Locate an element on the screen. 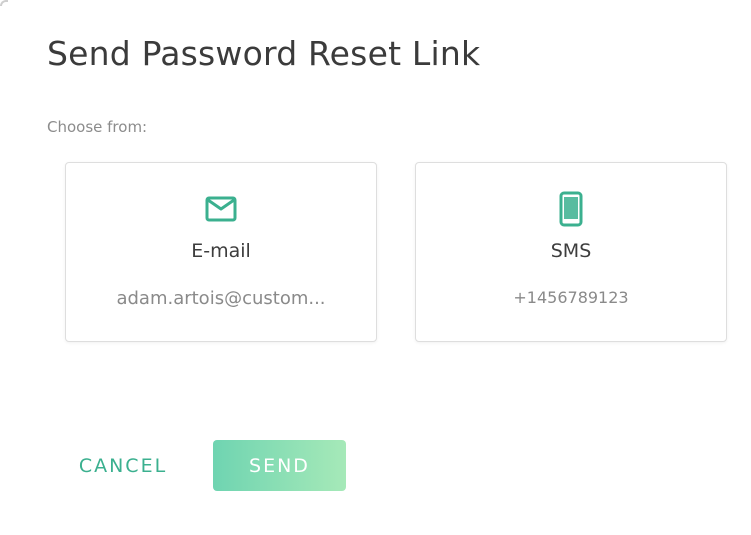  sms-option-title: SMS is located at coordinates (571, 251).